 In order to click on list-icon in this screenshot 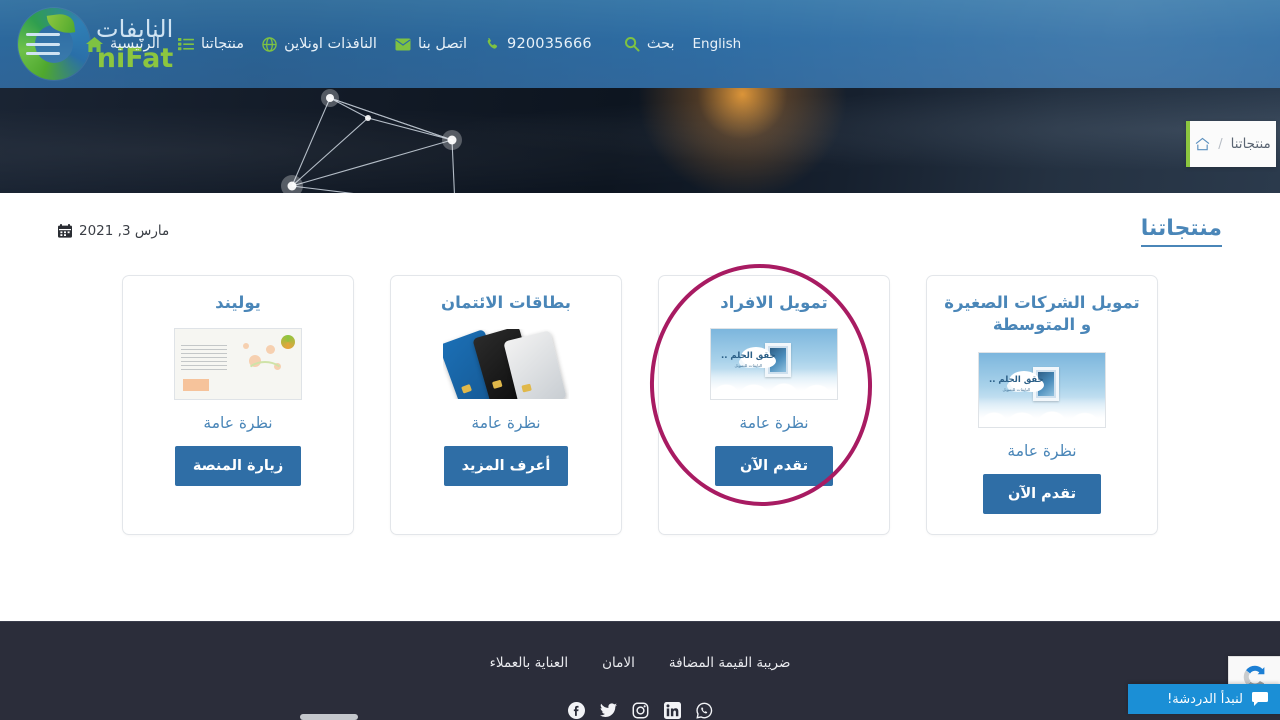, I will do `click(185, 44)`.